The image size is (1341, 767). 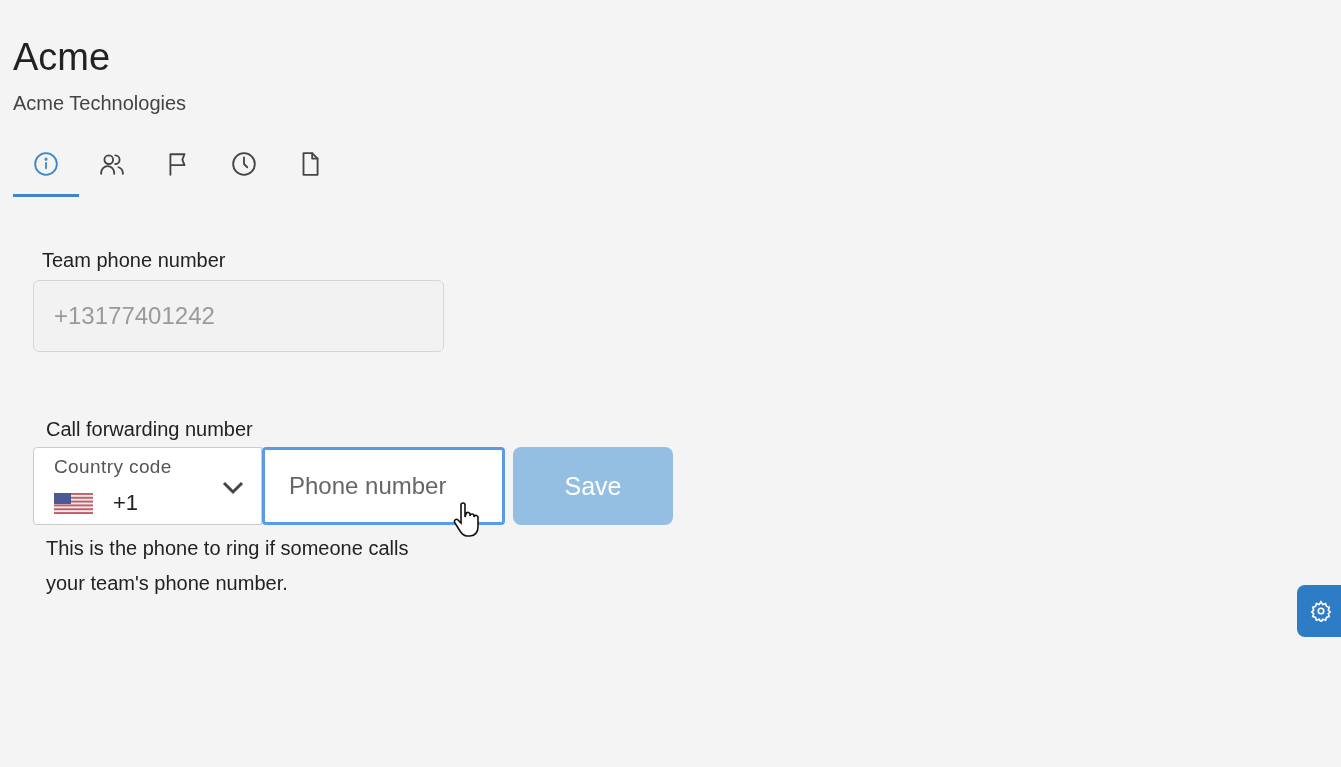 I want to click on page-subtitle: Acme Technologies, so click(x=100, y=103).